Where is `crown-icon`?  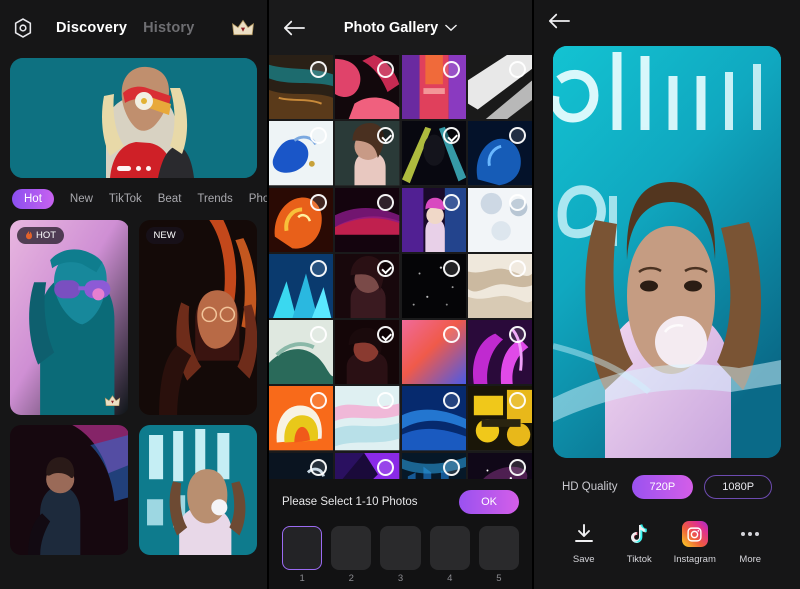
crown-icon is located at coordinates (243, 28).